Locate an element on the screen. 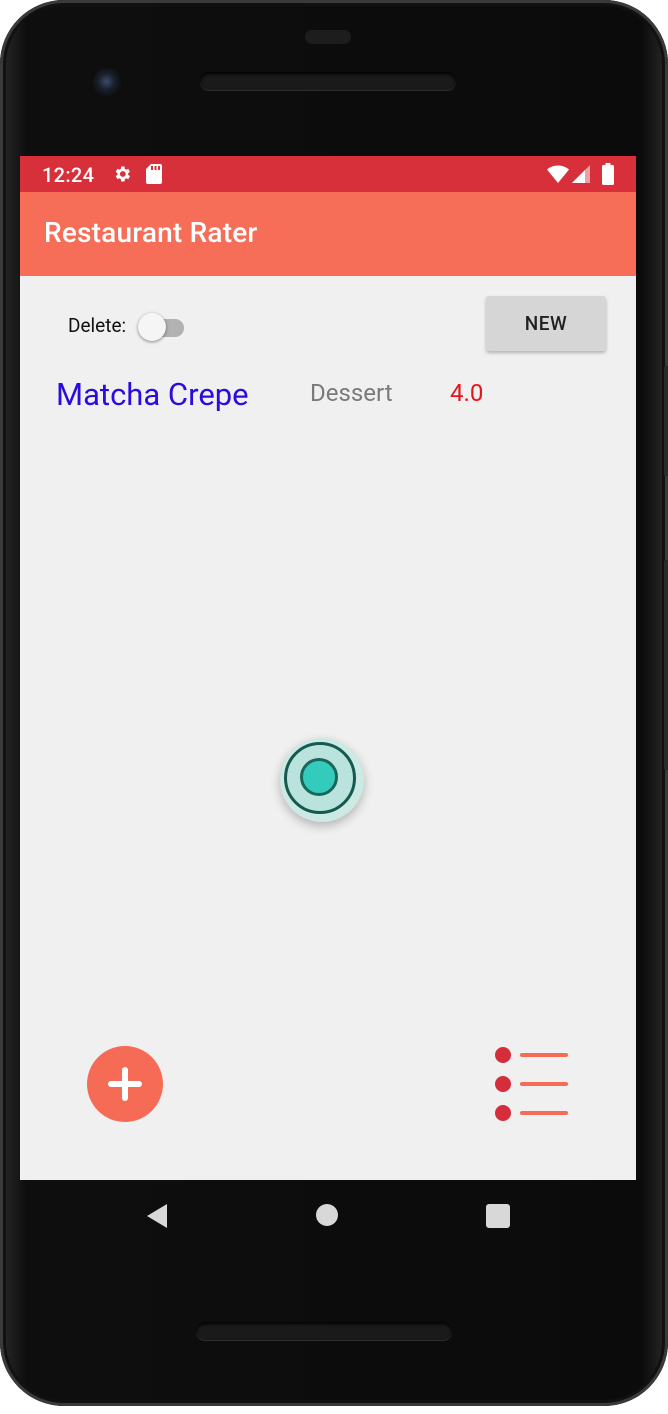 The image size is (668, 1414). back-icon is located at coordinates (157, 1216).